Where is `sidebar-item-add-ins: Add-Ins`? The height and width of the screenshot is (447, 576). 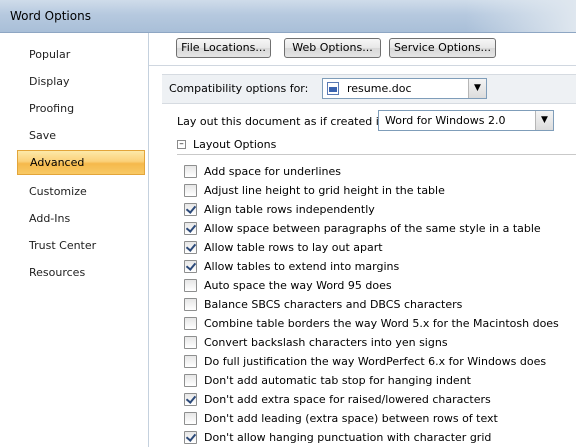 sidebar-item-add-ins: Add-Ins is located at coordinates (81, 218).